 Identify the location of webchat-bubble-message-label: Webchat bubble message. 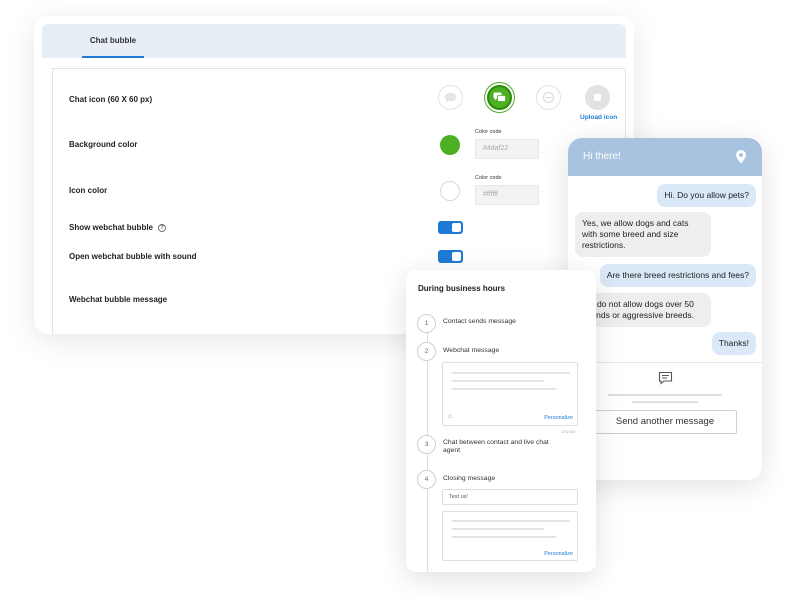
(118, 299).